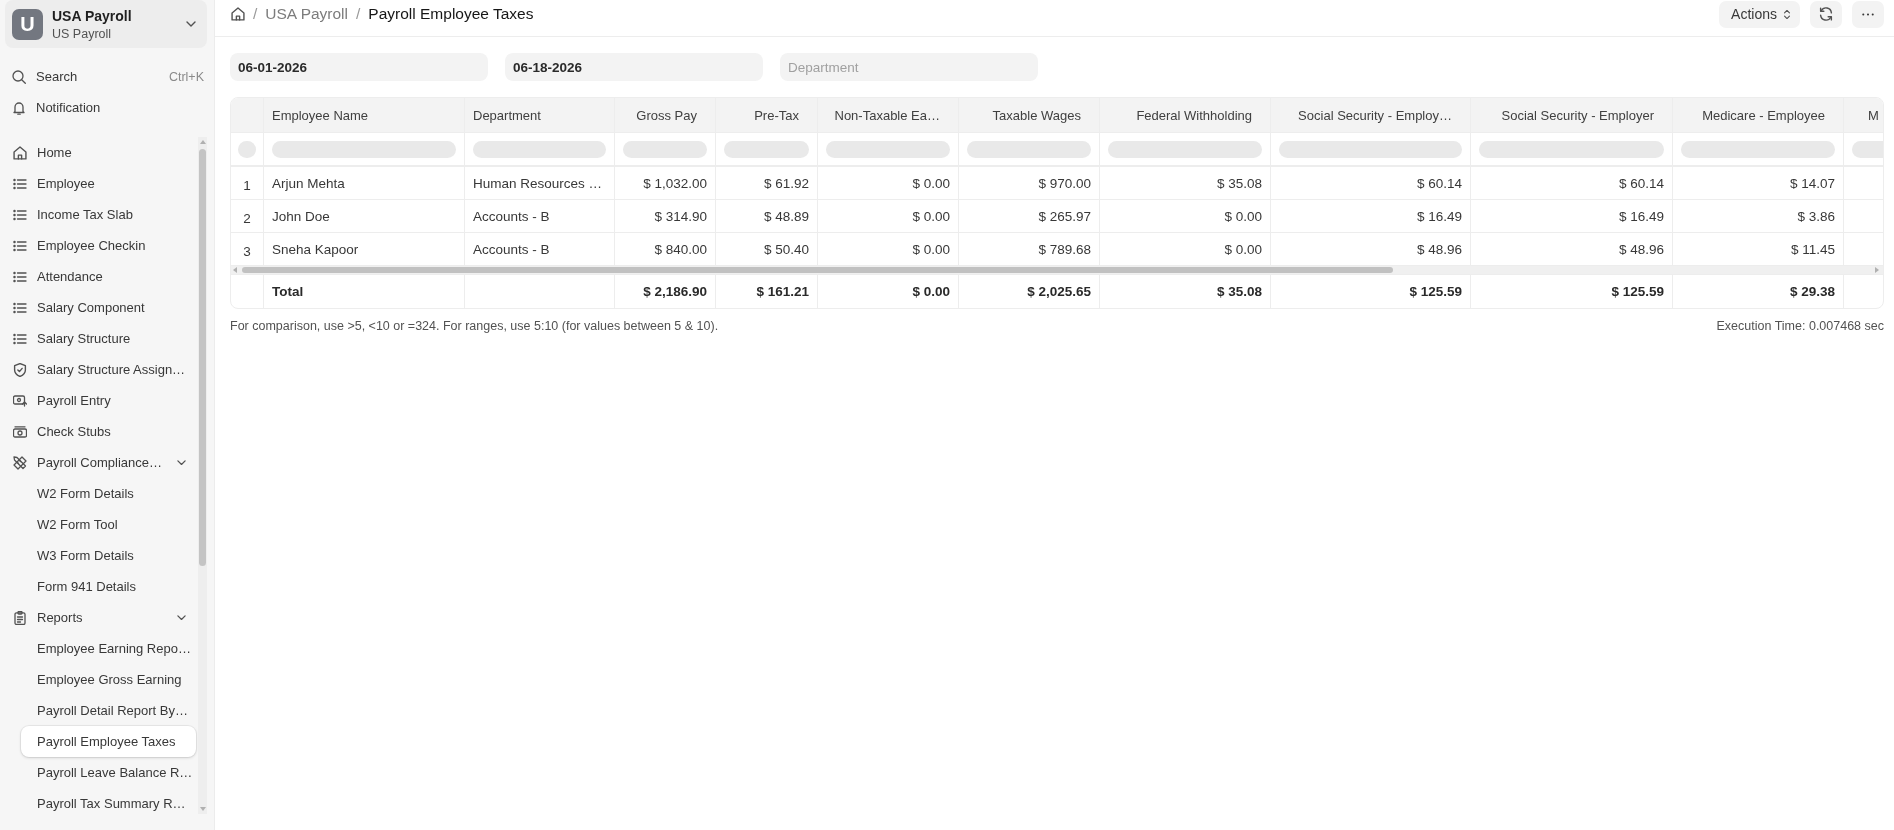  What do you see at coordinates (767, 216) in the screenshot?
I see `table-cell: $ 48.89` at bounding box center [767, 216].